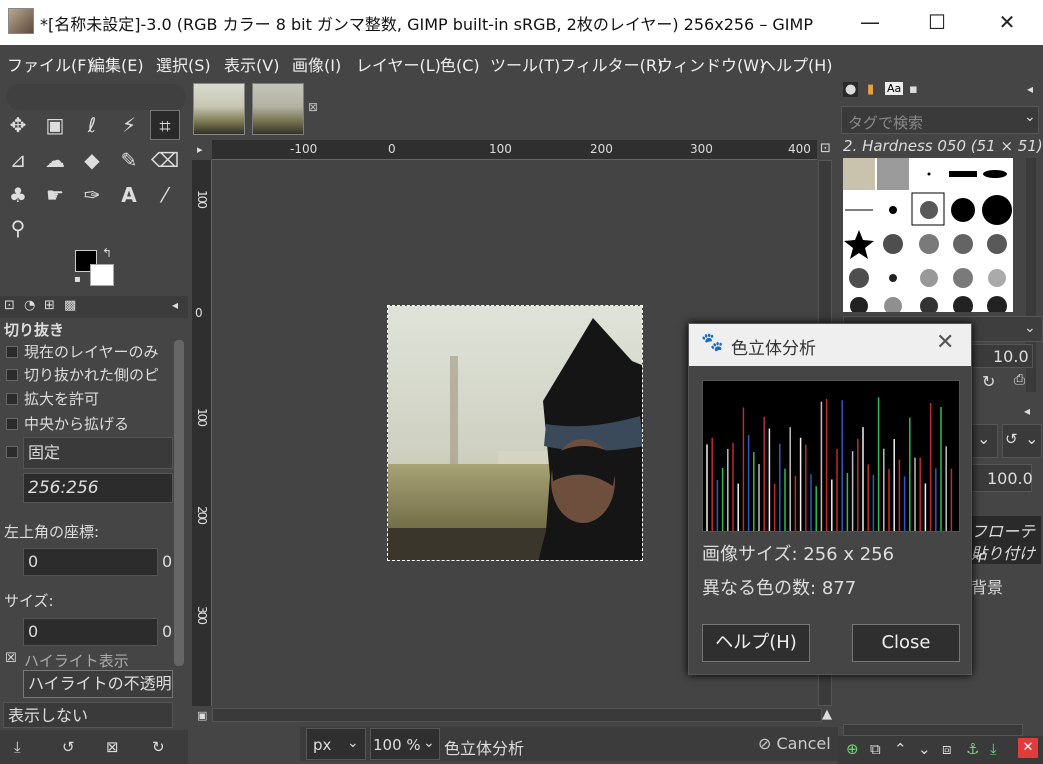 Image resolution: width=1043 pixels, height=764 pixels. I want to click on menu-layer: レイヤー(L), so click(398, 64).